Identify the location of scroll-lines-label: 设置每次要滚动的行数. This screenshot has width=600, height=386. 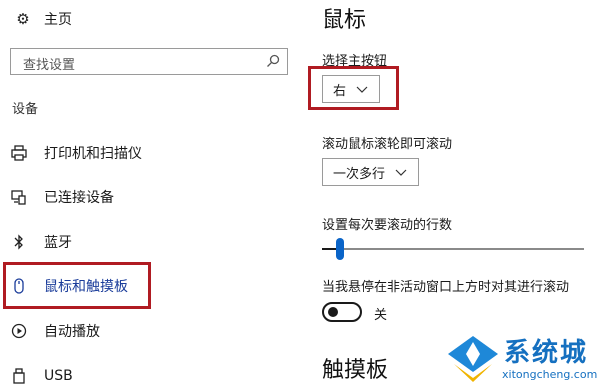
(387, 225).